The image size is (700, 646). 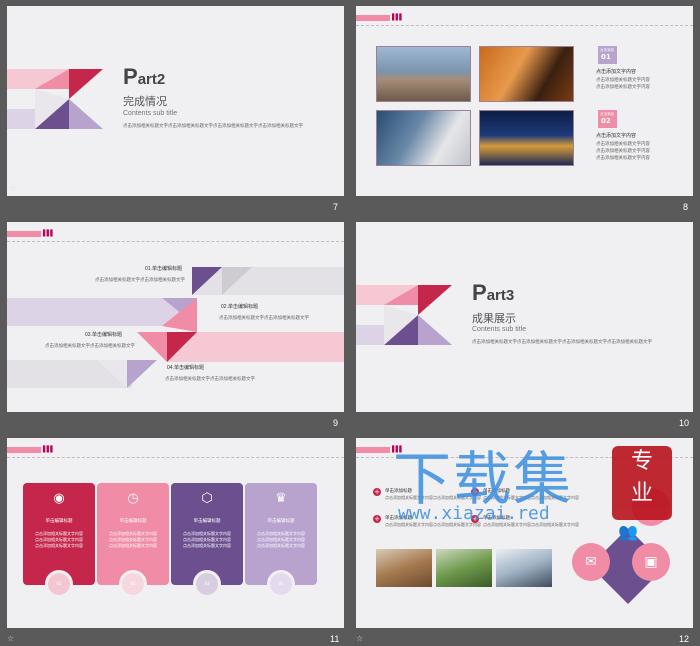 What do you see at coordinates (526, 138) in the screenshot?
I see `skyline-photo` at bounding box center [526, 138].